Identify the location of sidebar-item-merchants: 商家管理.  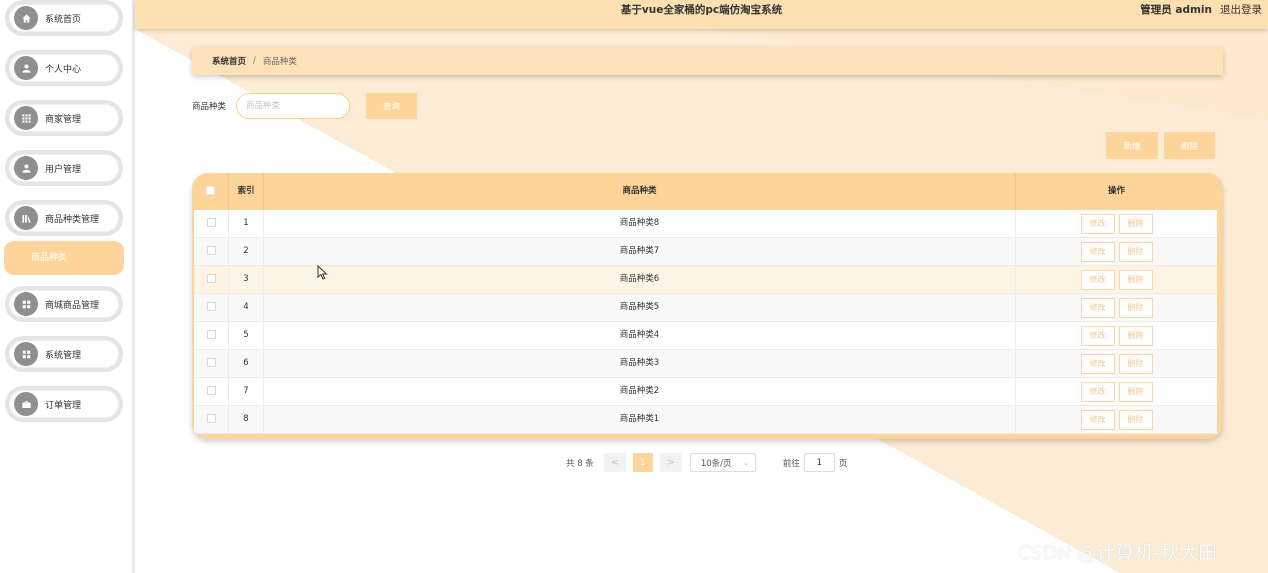
(64, 118).